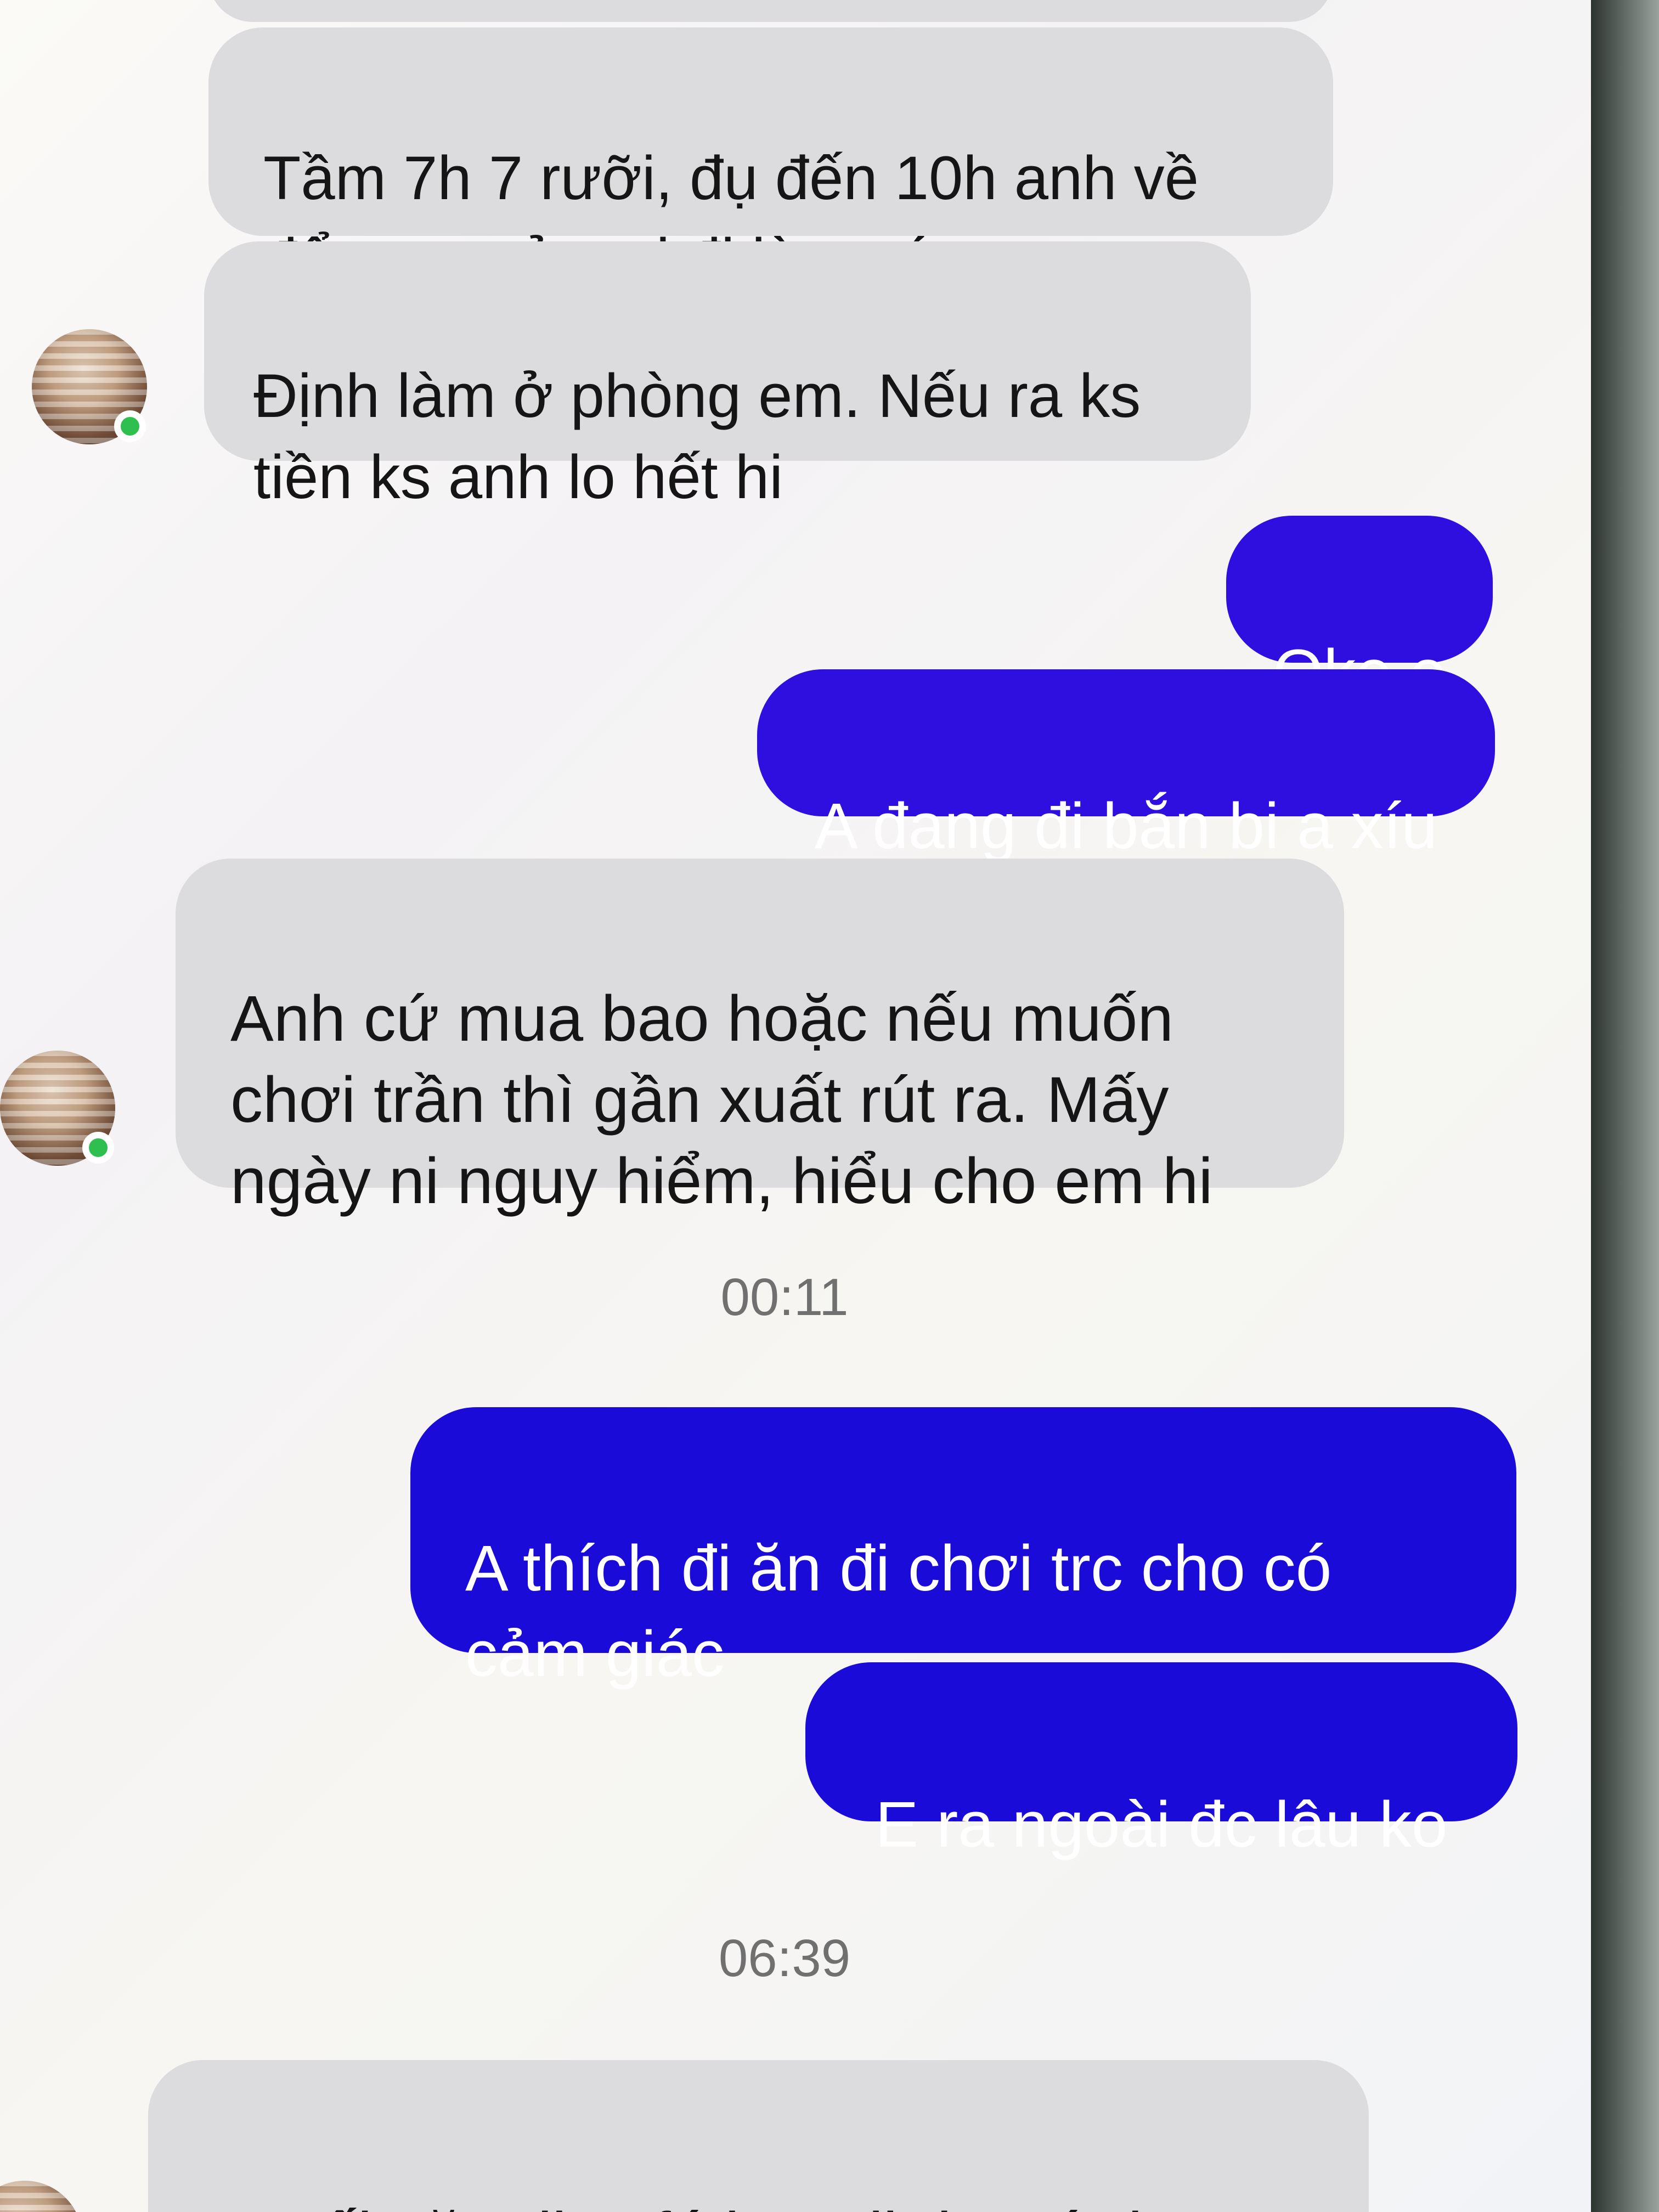 The height and width of the screenshot is (2212, 1659). I want to click on message-bubble-outgoing: Oke e, so click(1359, 612).